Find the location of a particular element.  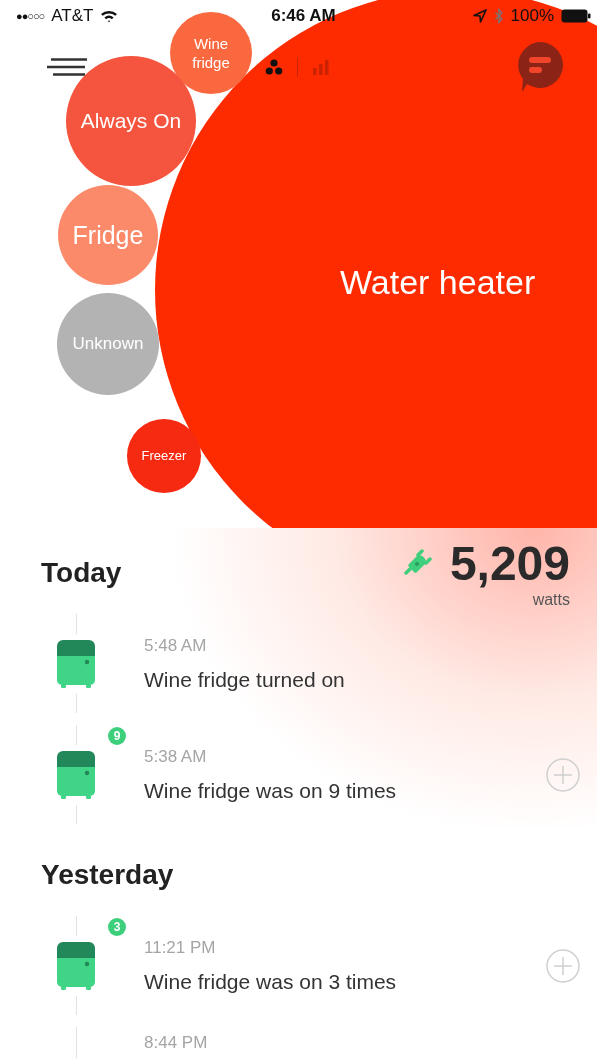

count-badge: 9 is located at coordinates (117, 735).